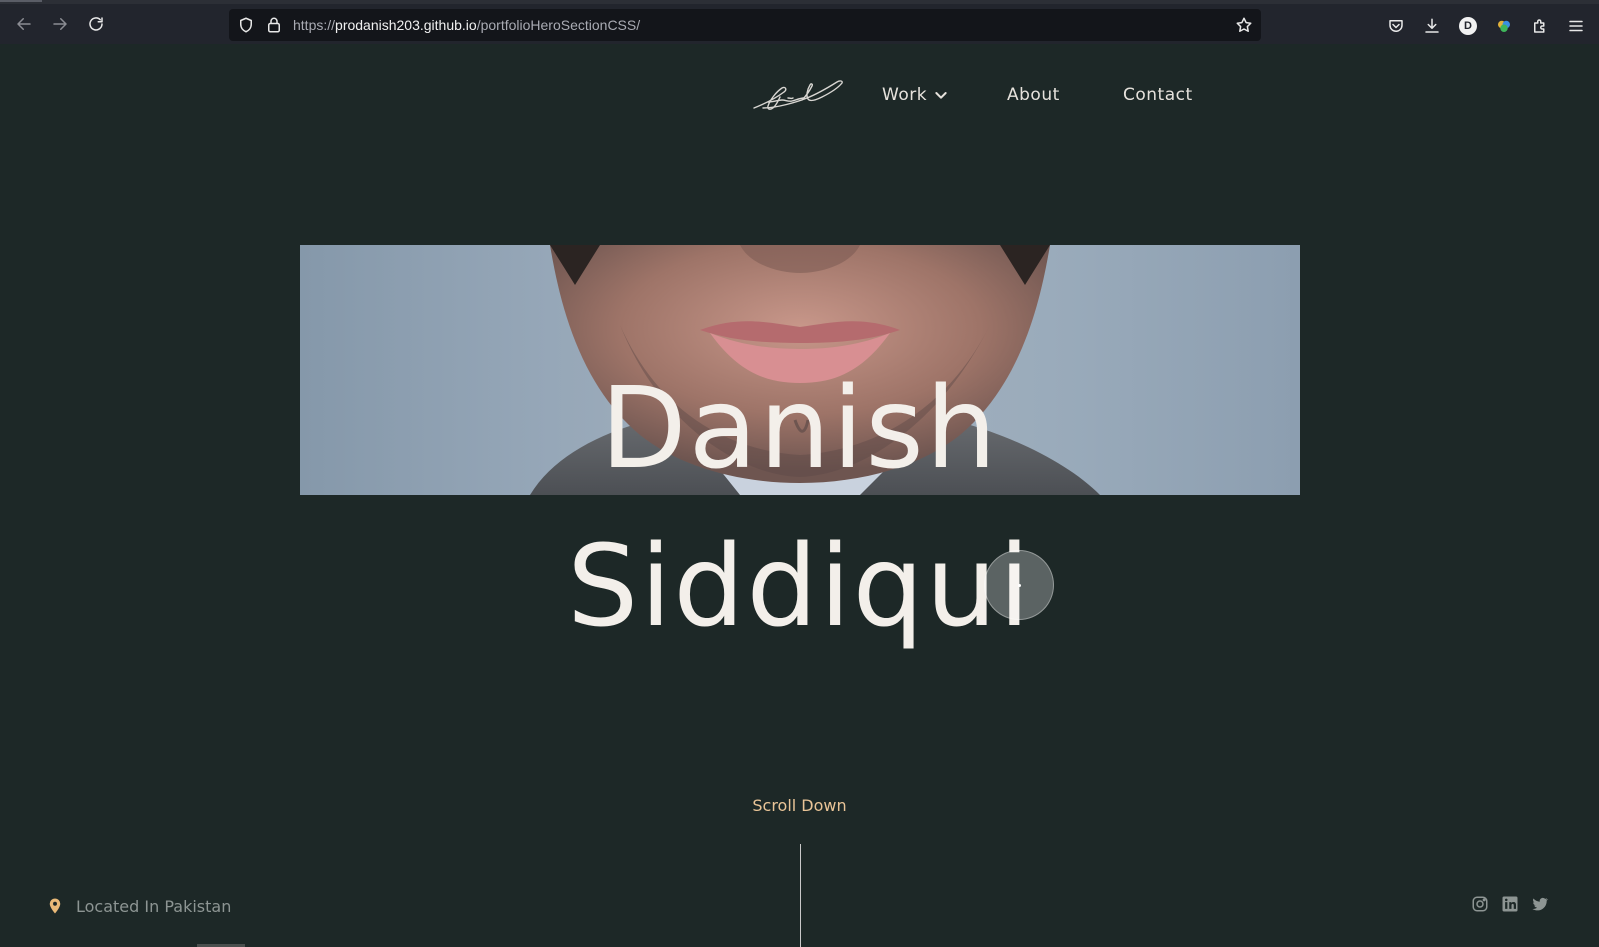 Image resolution: width=1599 pixels, height=947 pixels. I want to click on pocket-button, so click(1396, 26).